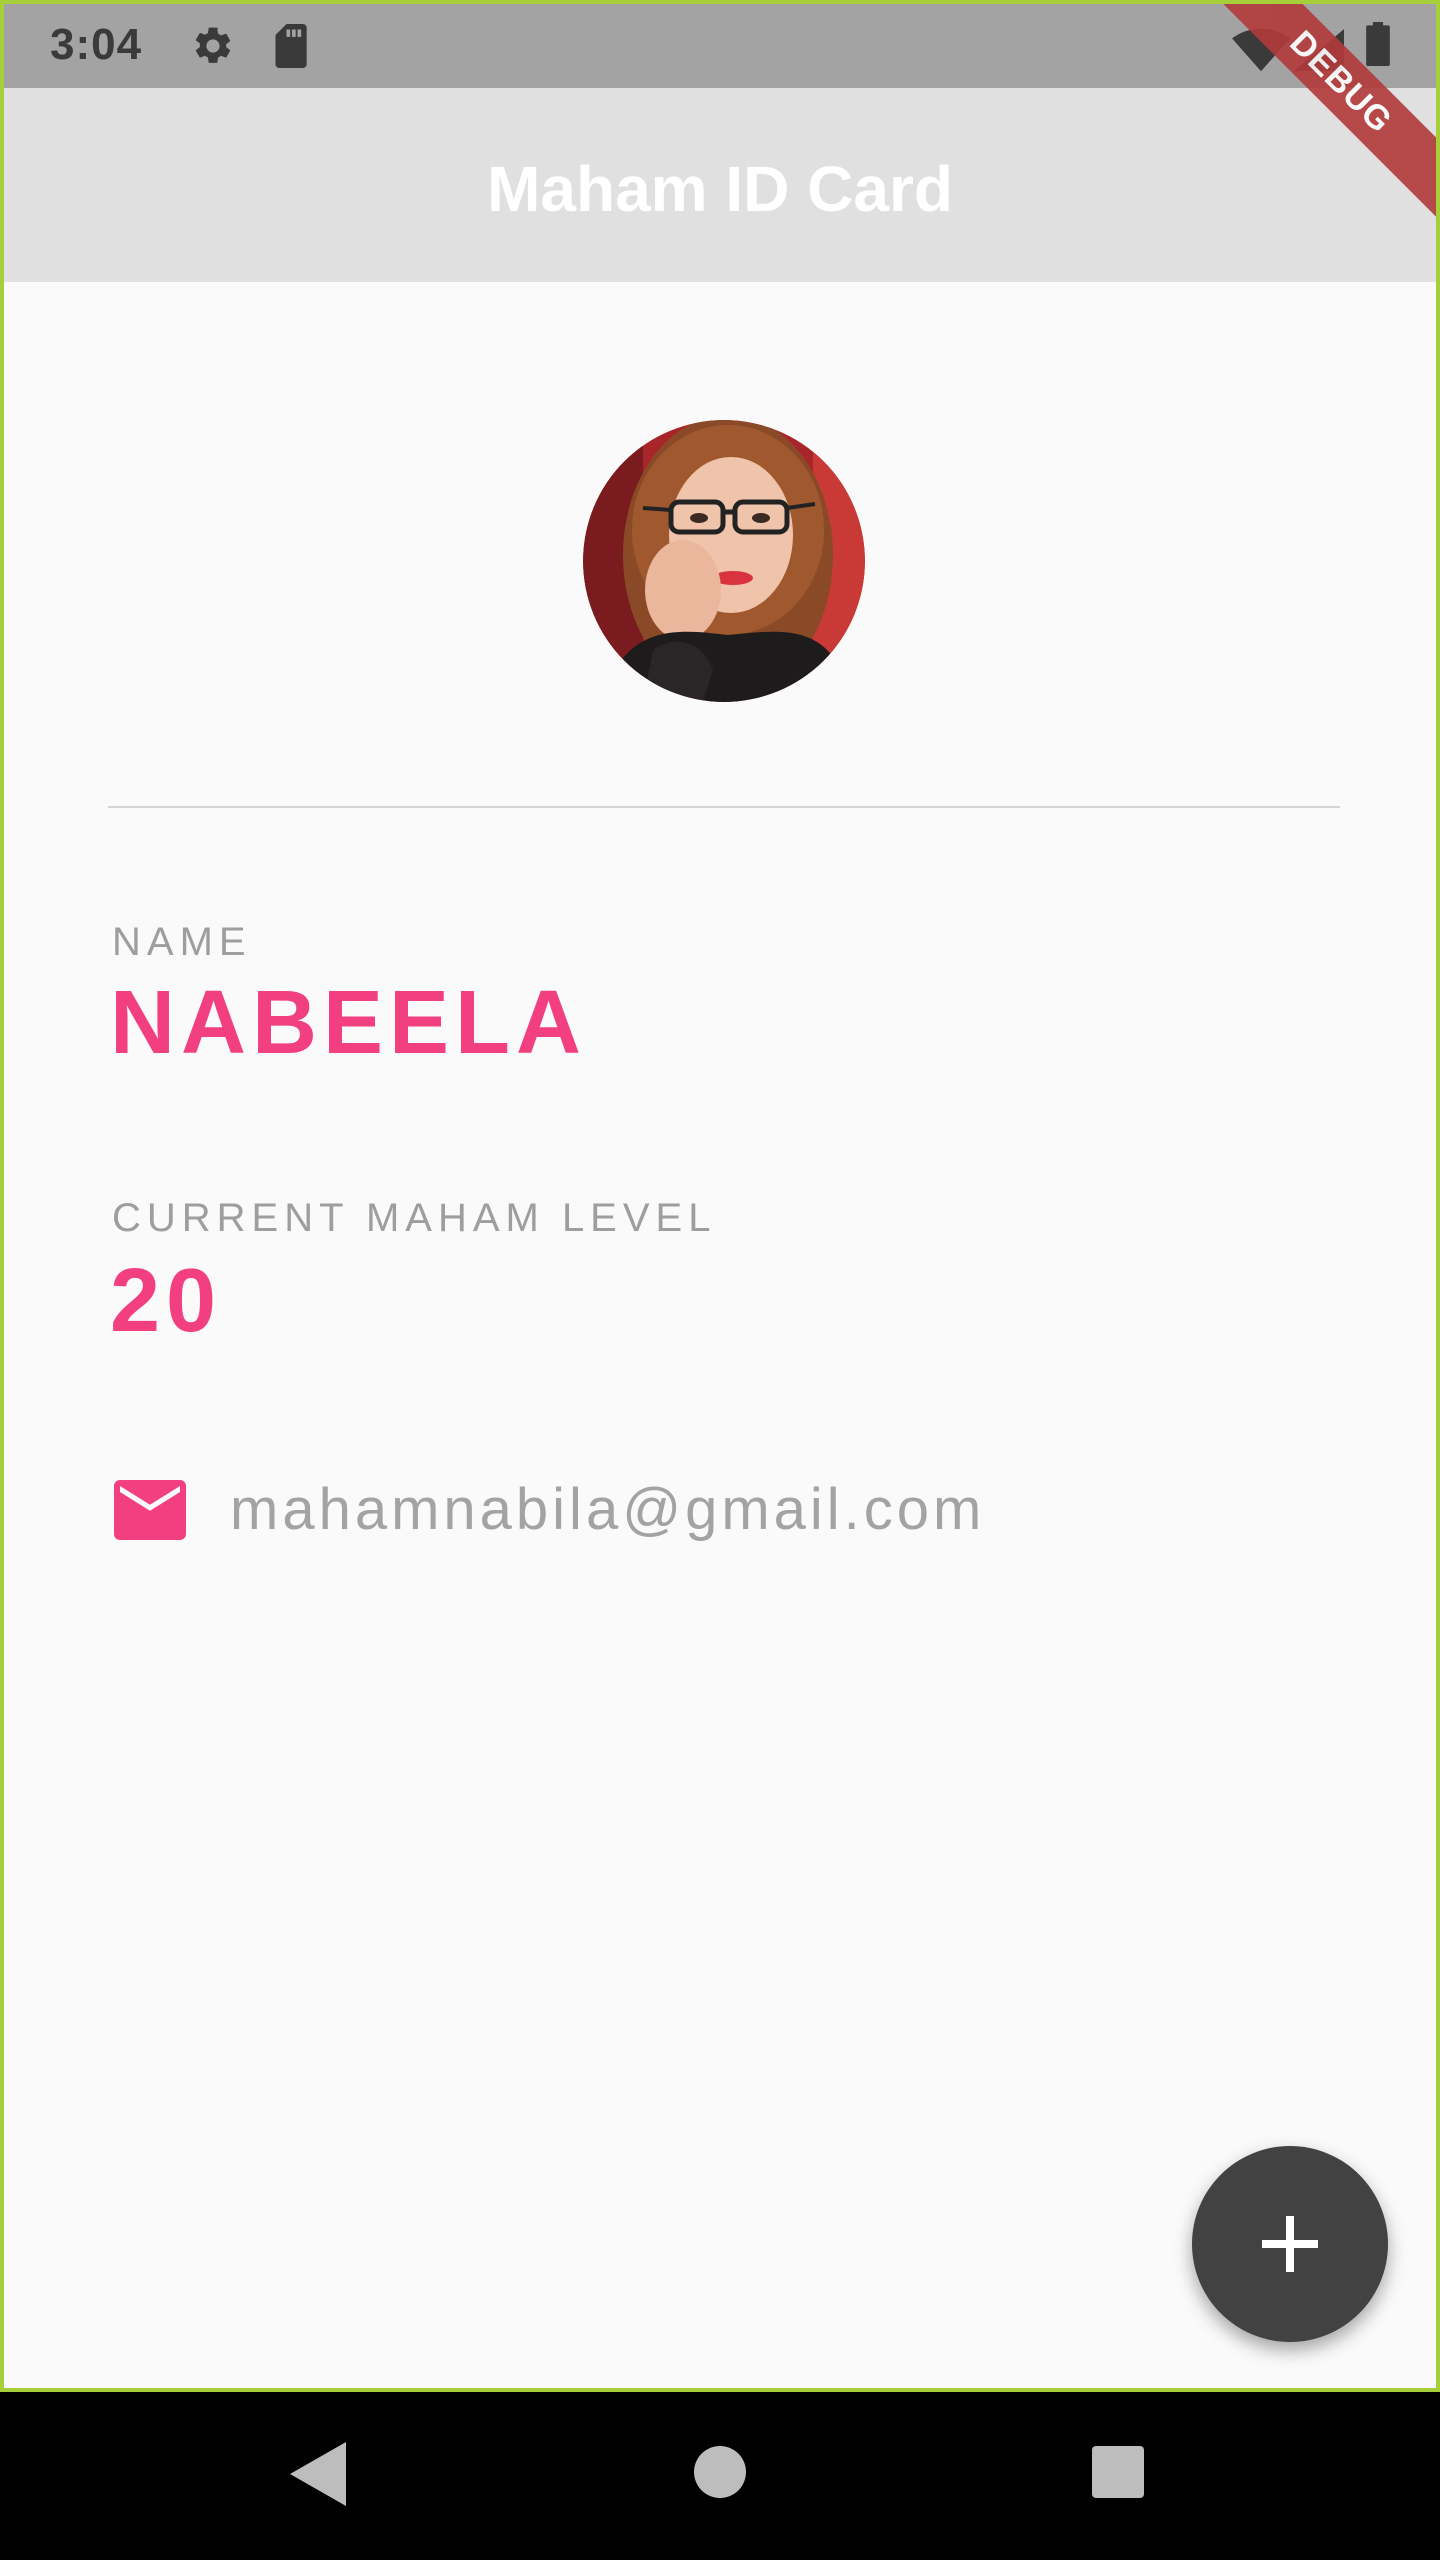 The height and width of the screenshot is (2560, 1440). Describe the element at coordinates (96, 44) in the screenshot. I see `status-time: 3:04` at that location.